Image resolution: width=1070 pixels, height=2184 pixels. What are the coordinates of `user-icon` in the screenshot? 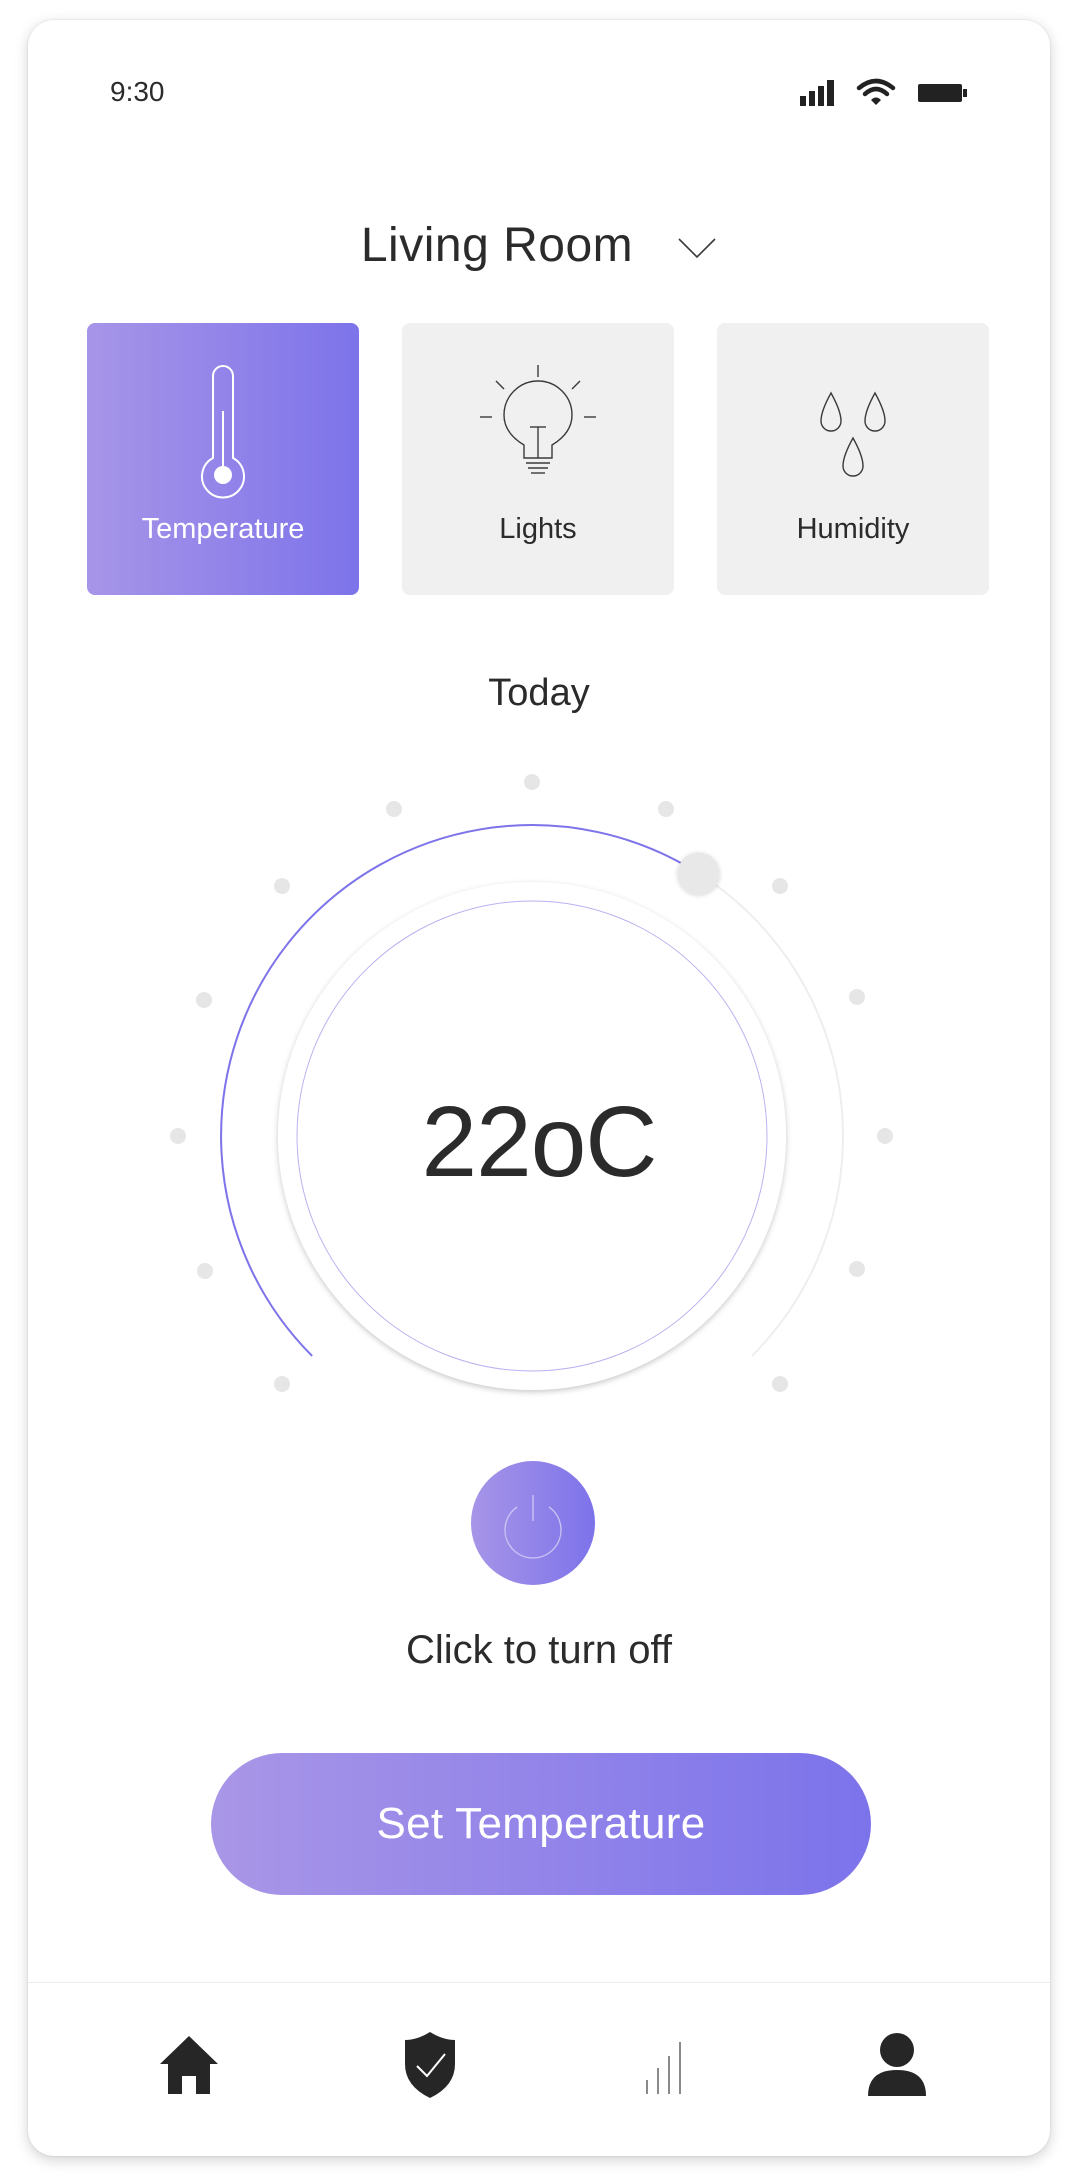 It's located at (897, 2064).